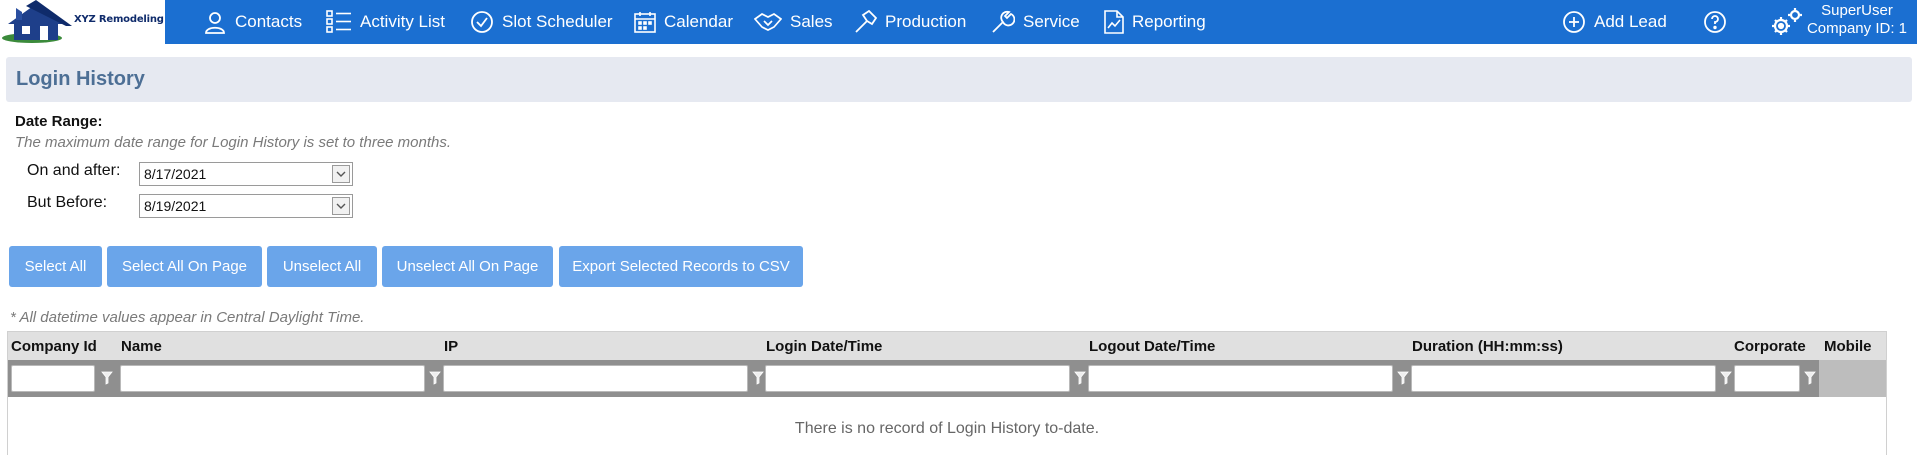 The width and height of the screenshot is (1917, 455). Describe the element at coordinates (54, 346) in the screenshot. I see `column-header: Company Id` at that location.